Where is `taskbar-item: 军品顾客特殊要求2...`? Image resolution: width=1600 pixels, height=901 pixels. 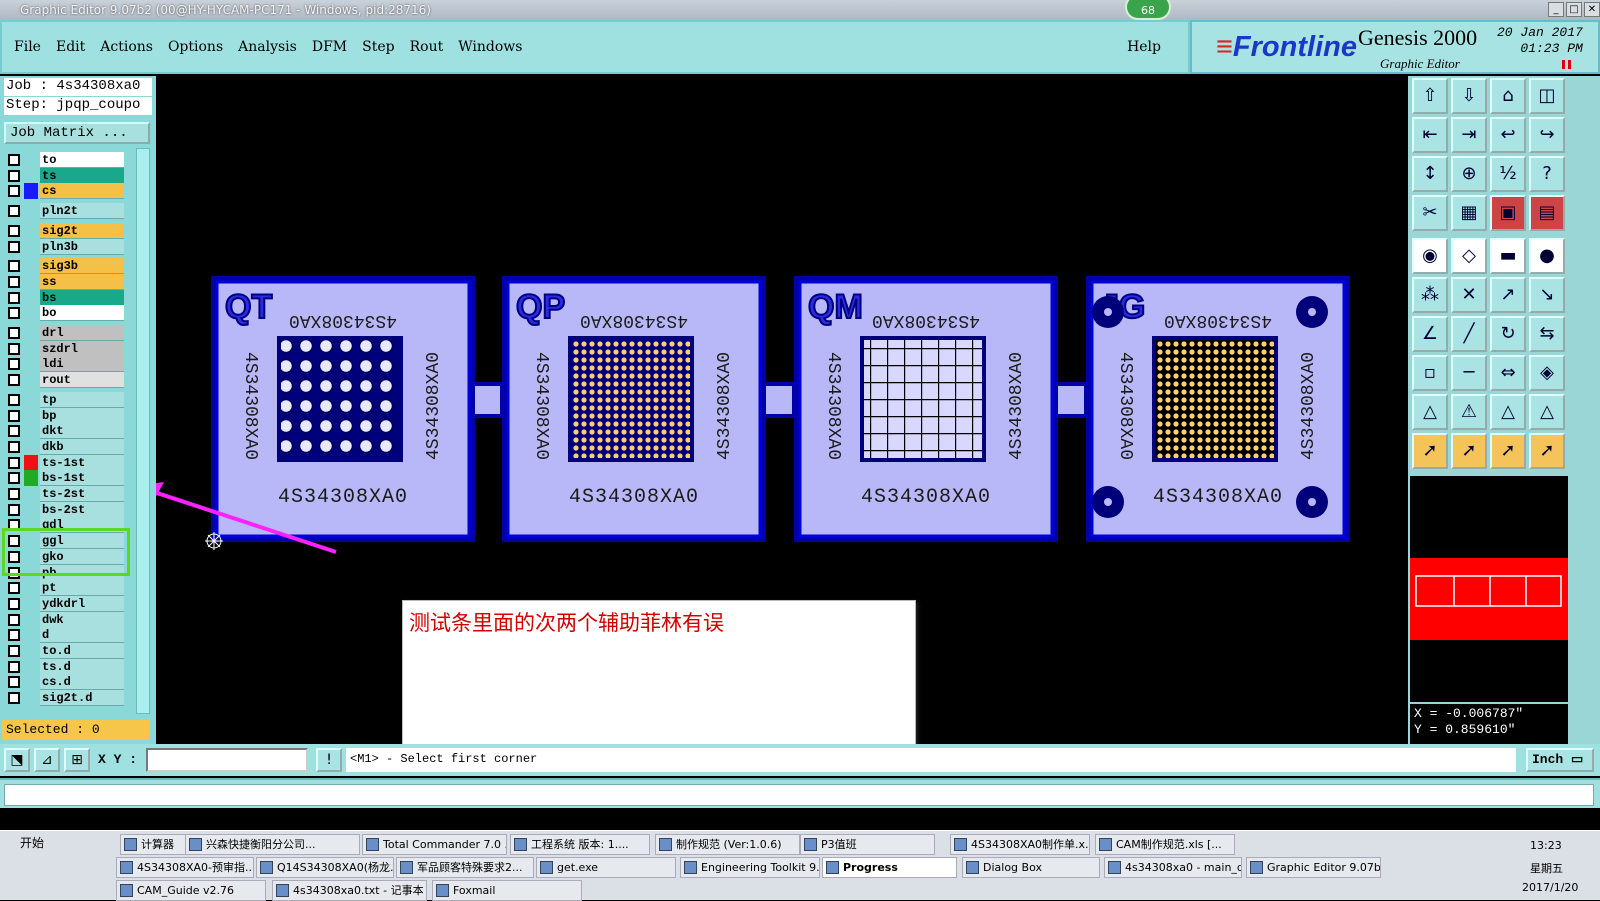 taskbar-item: 军品顾客特殊要求2... is located at coordinates (465, 867).